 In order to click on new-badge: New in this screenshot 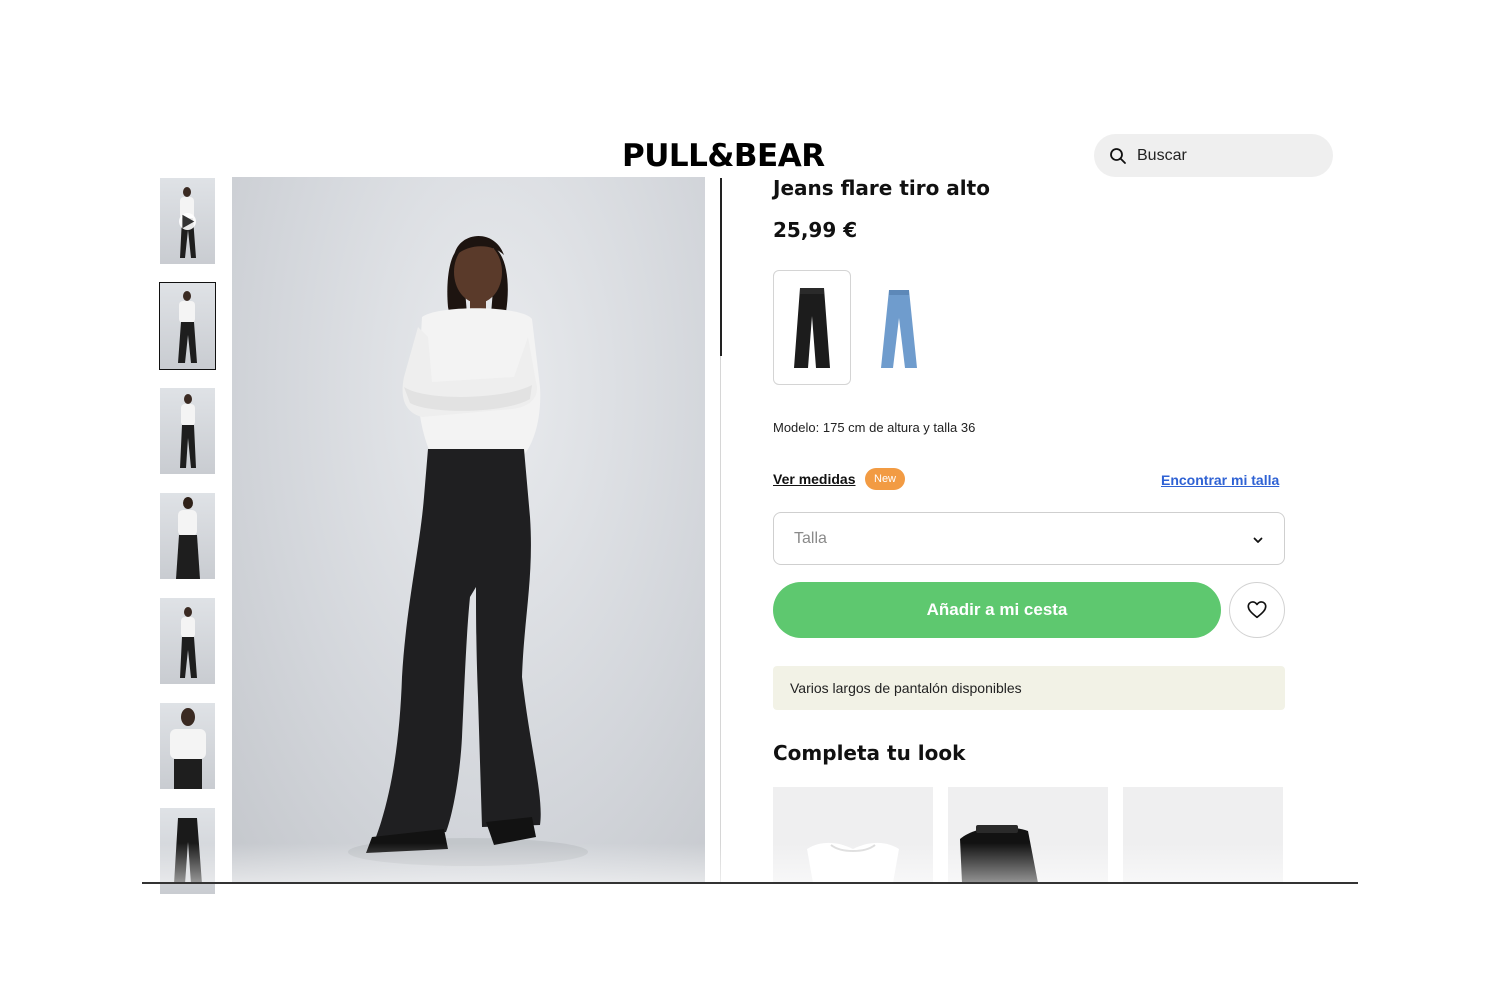, I will do `click(885, 479)`.